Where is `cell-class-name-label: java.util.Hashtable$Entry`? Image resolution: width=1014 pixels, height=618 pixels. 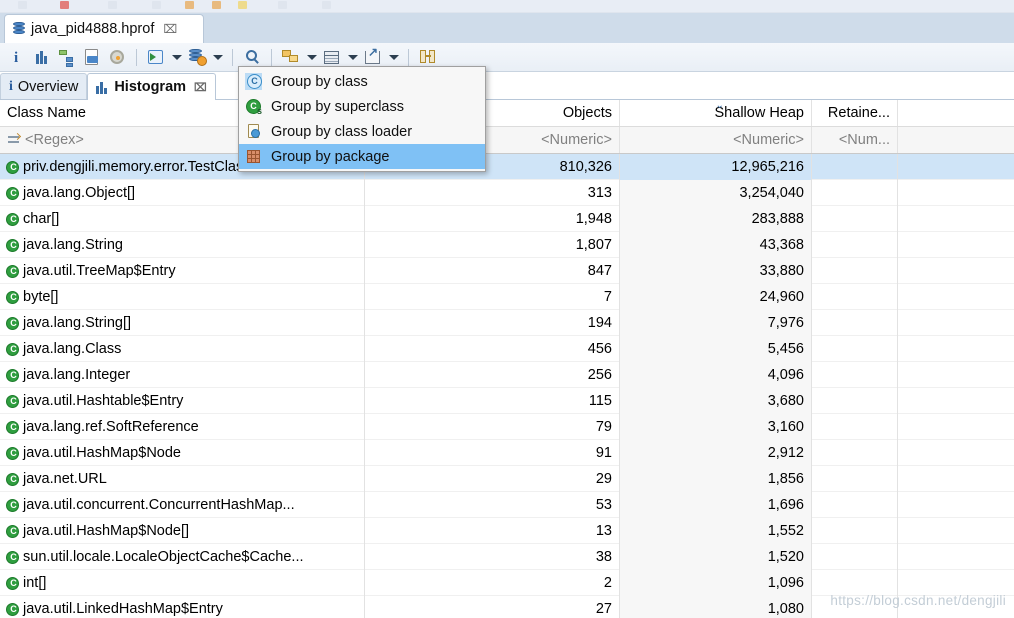
cell-class-name-label: java.util.Hashtable$Entry is located at coordinates (103, 401).